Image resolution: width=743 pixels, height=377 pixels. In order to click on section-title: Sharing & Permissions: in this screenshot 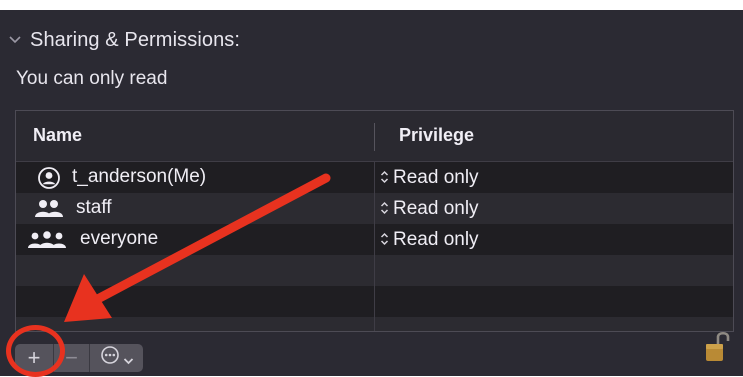, I will do `click(135, 39)`.